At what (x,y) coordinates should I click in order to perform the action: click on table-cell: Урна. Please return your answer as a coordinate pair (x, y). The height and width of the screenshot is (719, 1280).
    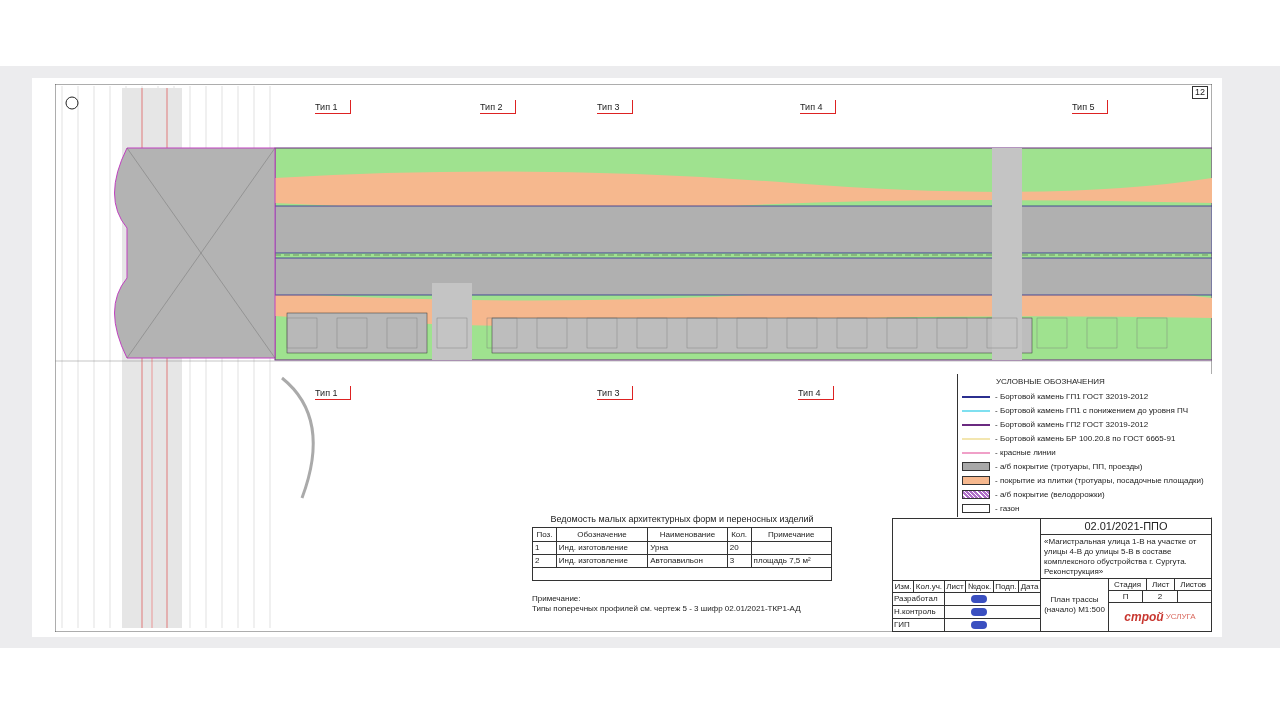
    Looking at the image, I should click on (688, 548).